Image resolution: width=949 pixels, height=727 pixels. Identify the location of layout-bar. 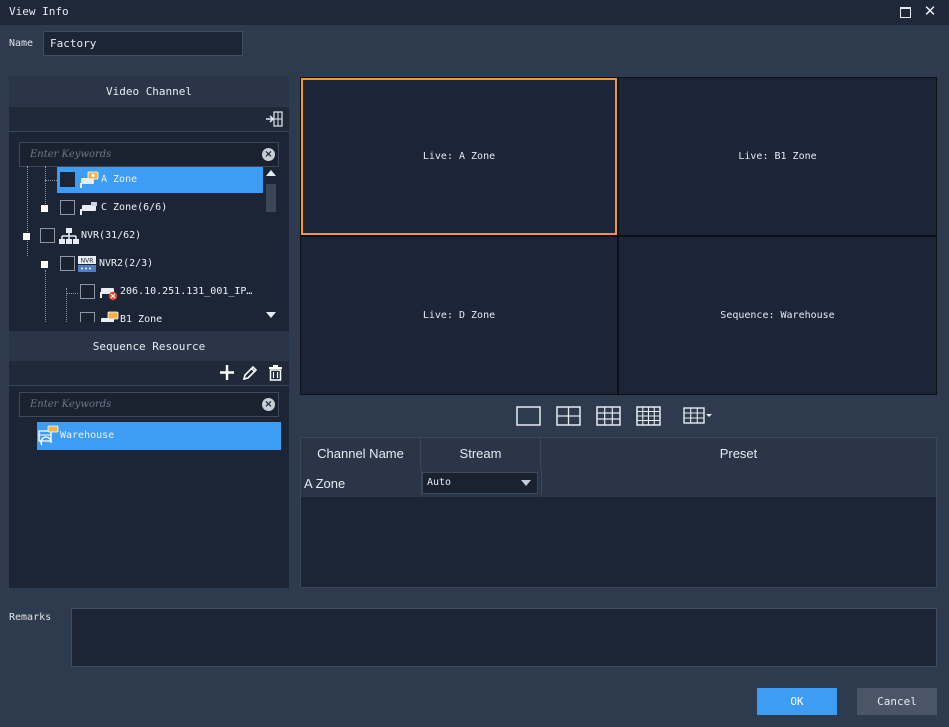
(618, 415).